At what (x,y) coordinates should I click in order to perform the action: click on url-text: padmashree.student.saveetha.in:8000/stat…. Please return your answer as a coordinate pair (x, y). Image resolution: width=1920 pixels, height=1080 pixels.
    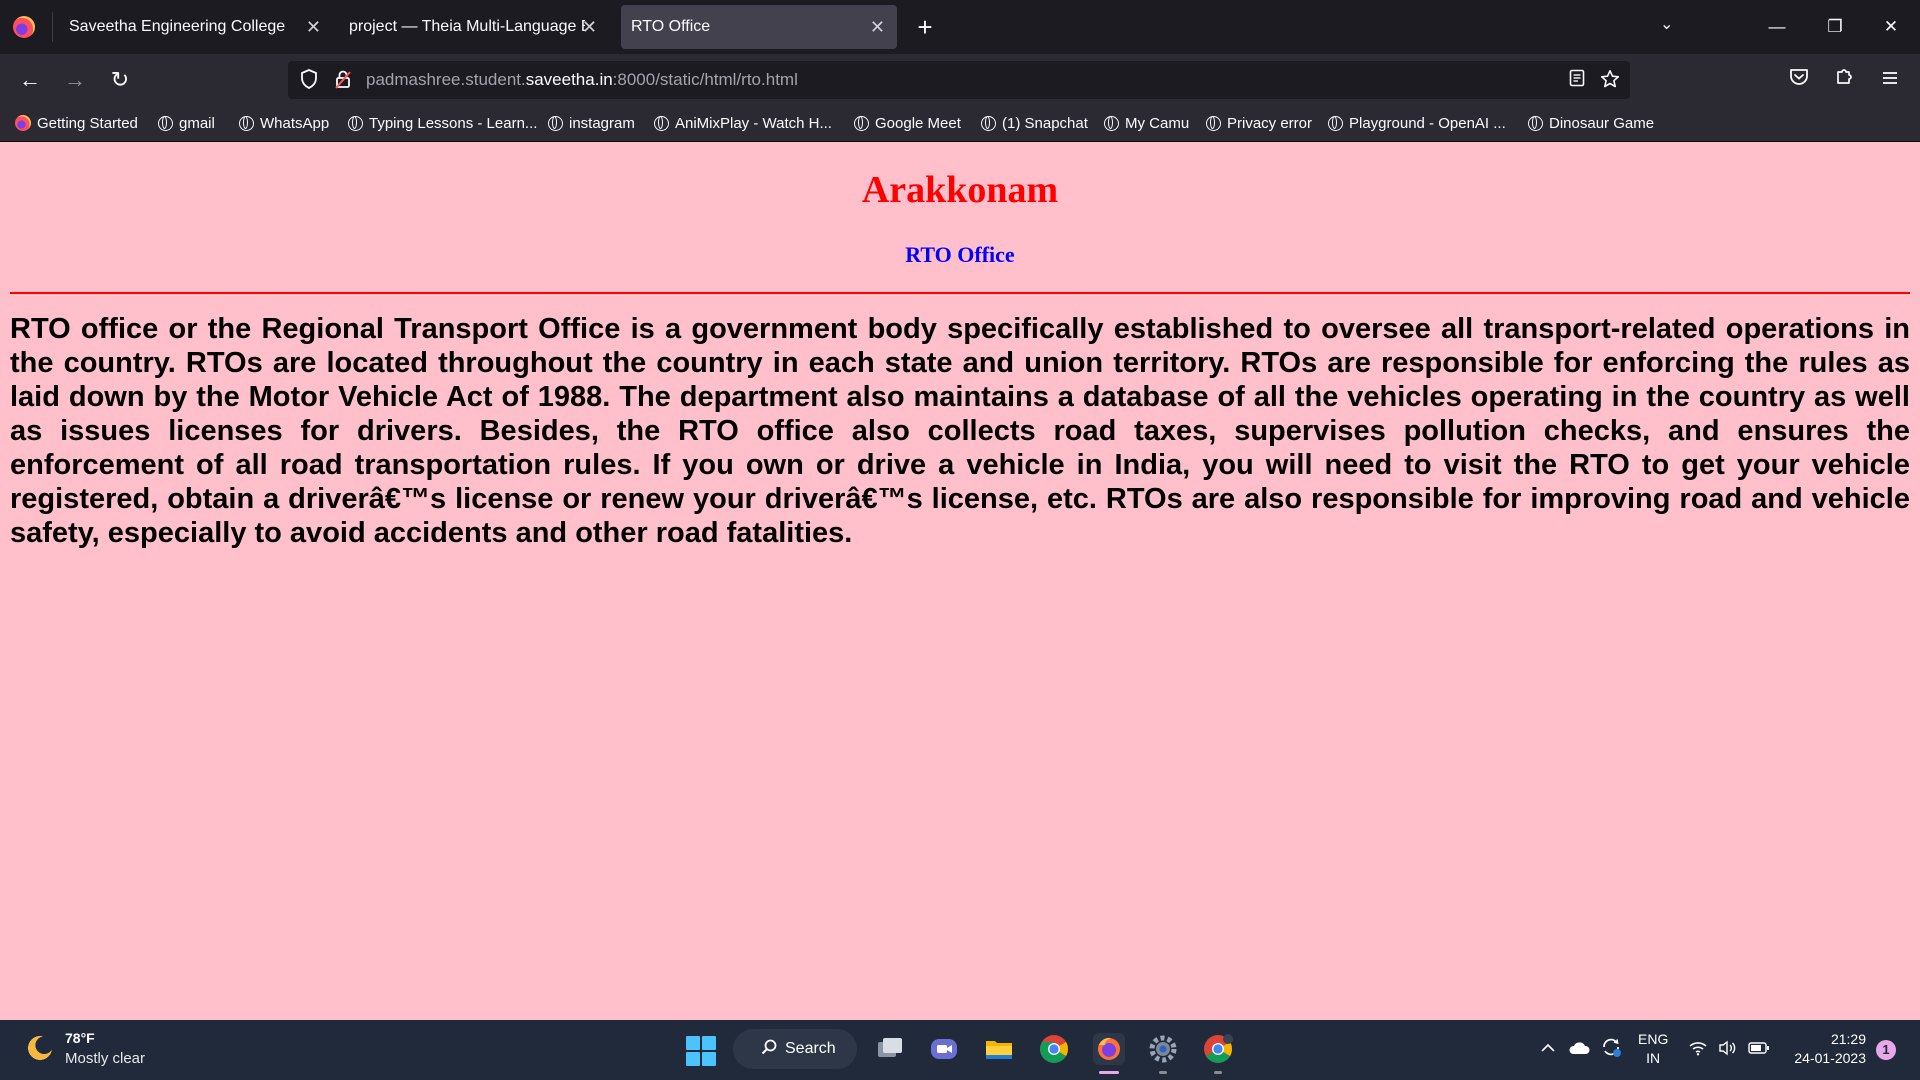
    Looking at the image, I should click on (582, 80).